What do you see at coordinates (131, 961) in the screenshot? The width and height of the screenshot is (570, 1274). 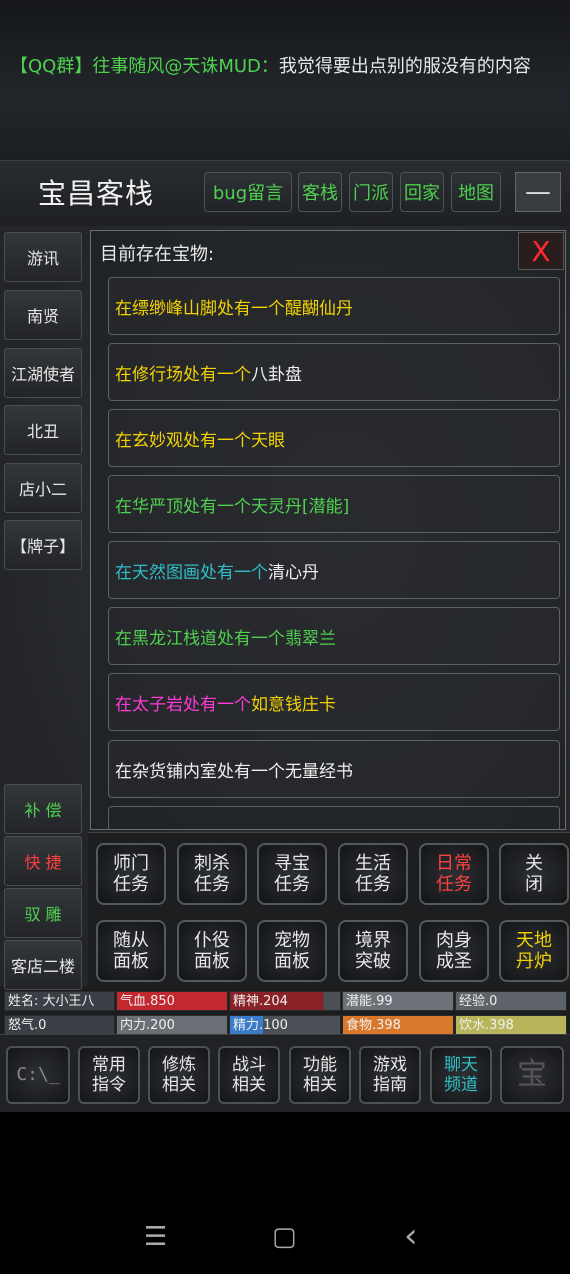 I see `label-line-2: 面板` at bounding box center [131, 961].